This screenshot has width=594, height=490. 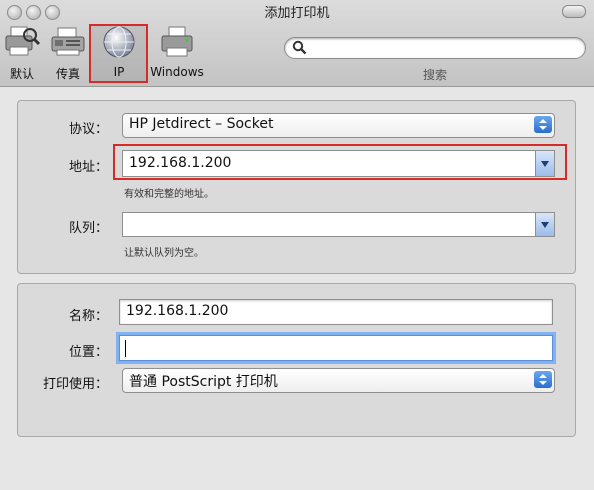 I want to click on toolbar-ip-button: IP, so click(x=119, y=53).